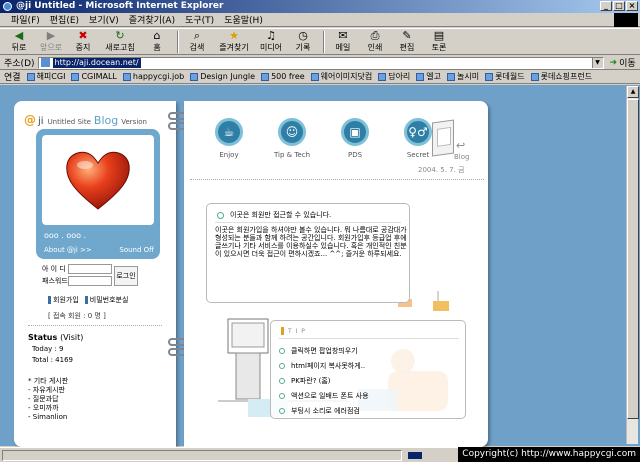 The width and height of the screenshot is (640, 462). What do you see at coordinates (346, 76) in the screenshot?
I see `link-label: 웨어이미지닷컴` at bounding box center [346, 76].